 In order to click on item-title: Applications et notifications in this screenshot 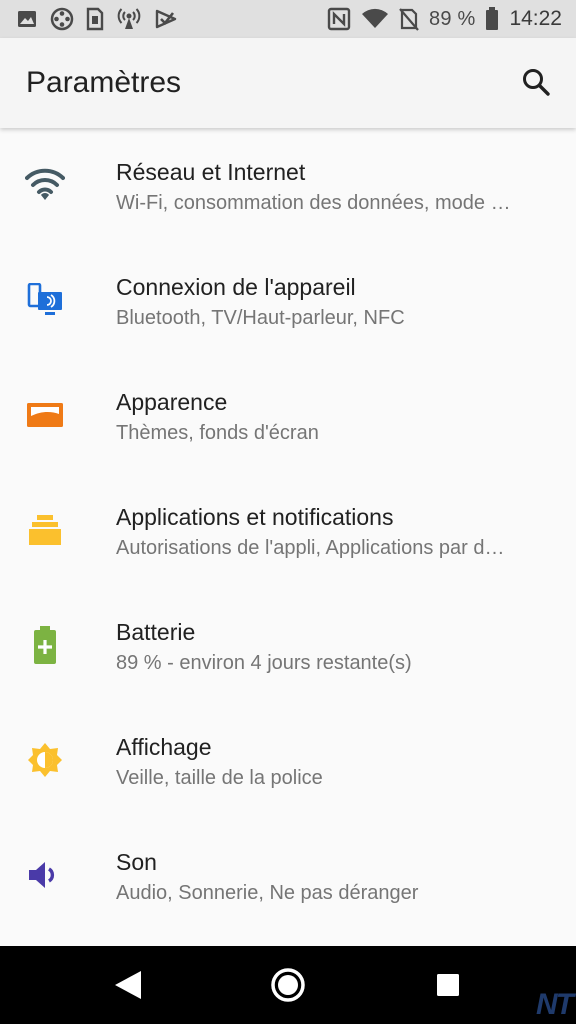, I will do `click(255, 517)`.